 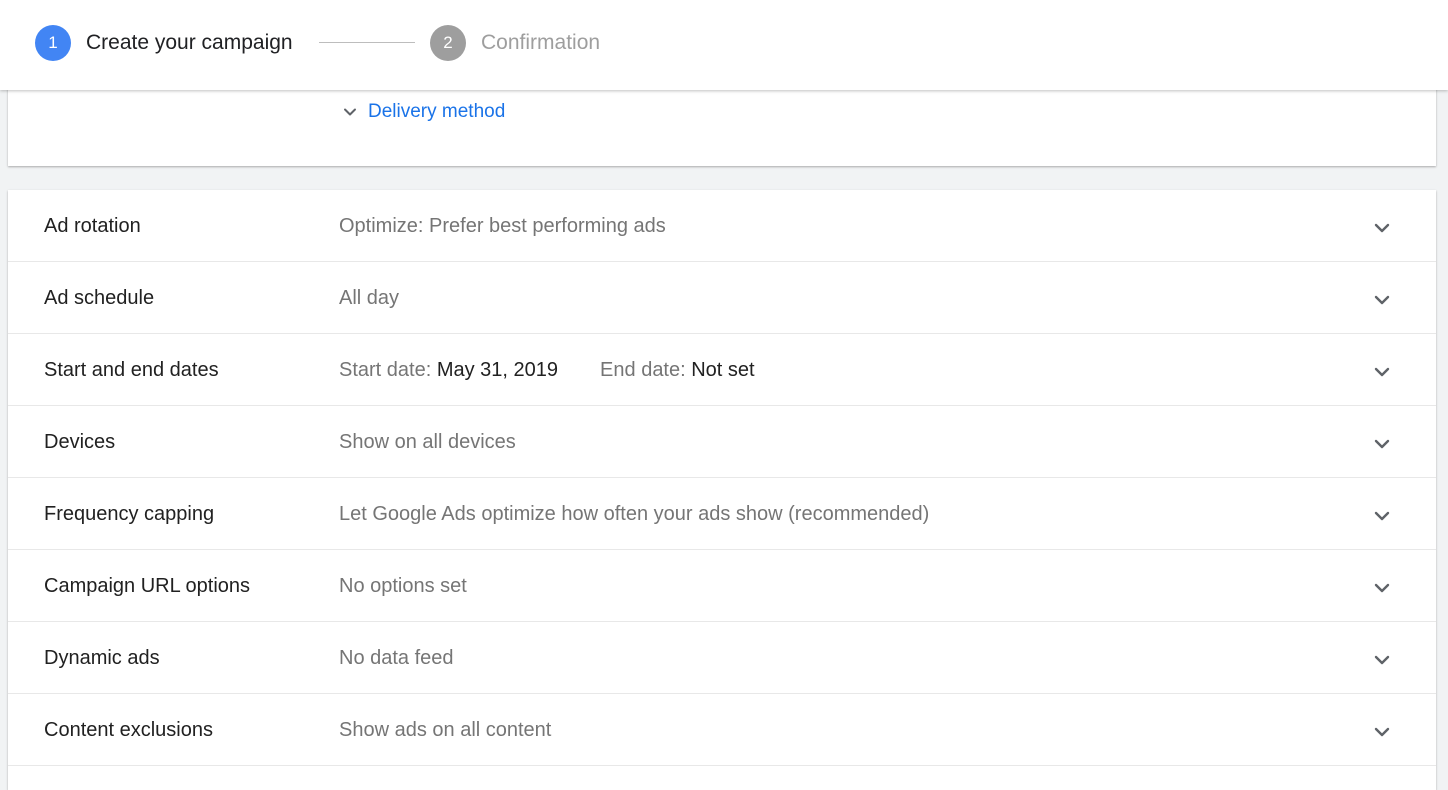 I want to click on setting-title: Start and end dates, so click(x=131, y=370).